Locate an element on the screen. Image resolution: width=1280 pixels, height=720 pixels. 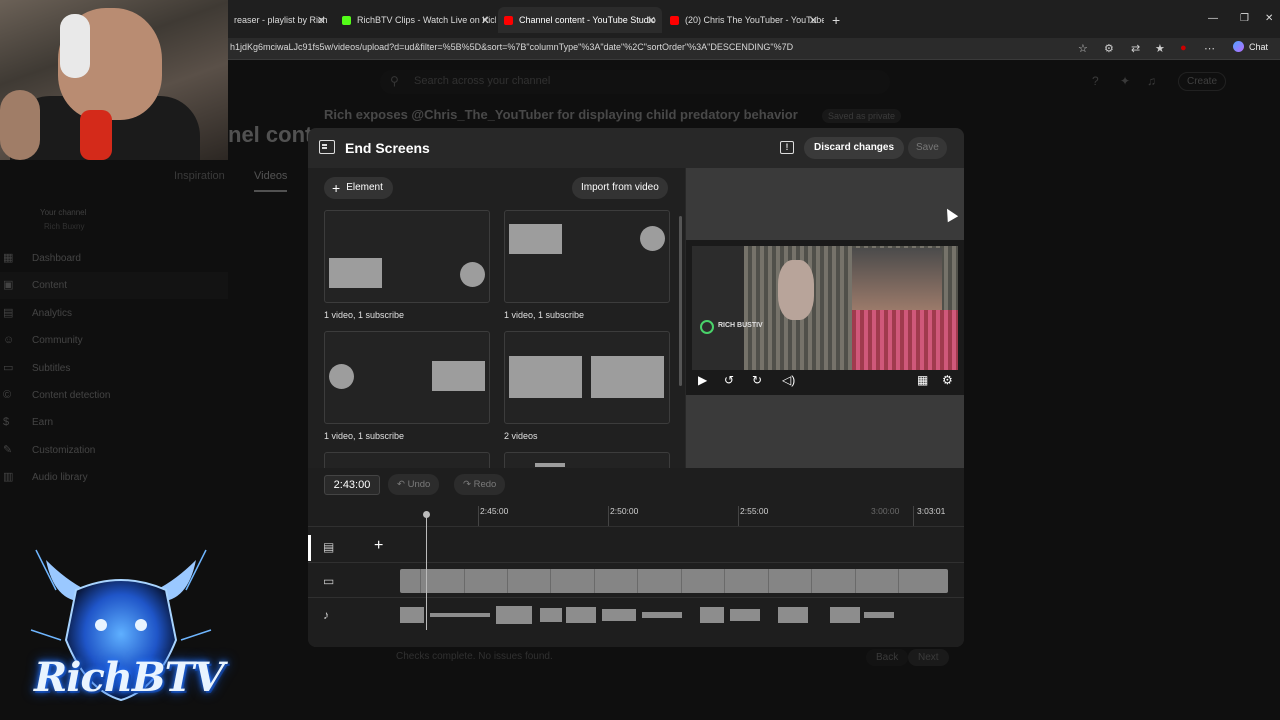
sync-icon: ⇄ is located at coordinates (1135, 48).